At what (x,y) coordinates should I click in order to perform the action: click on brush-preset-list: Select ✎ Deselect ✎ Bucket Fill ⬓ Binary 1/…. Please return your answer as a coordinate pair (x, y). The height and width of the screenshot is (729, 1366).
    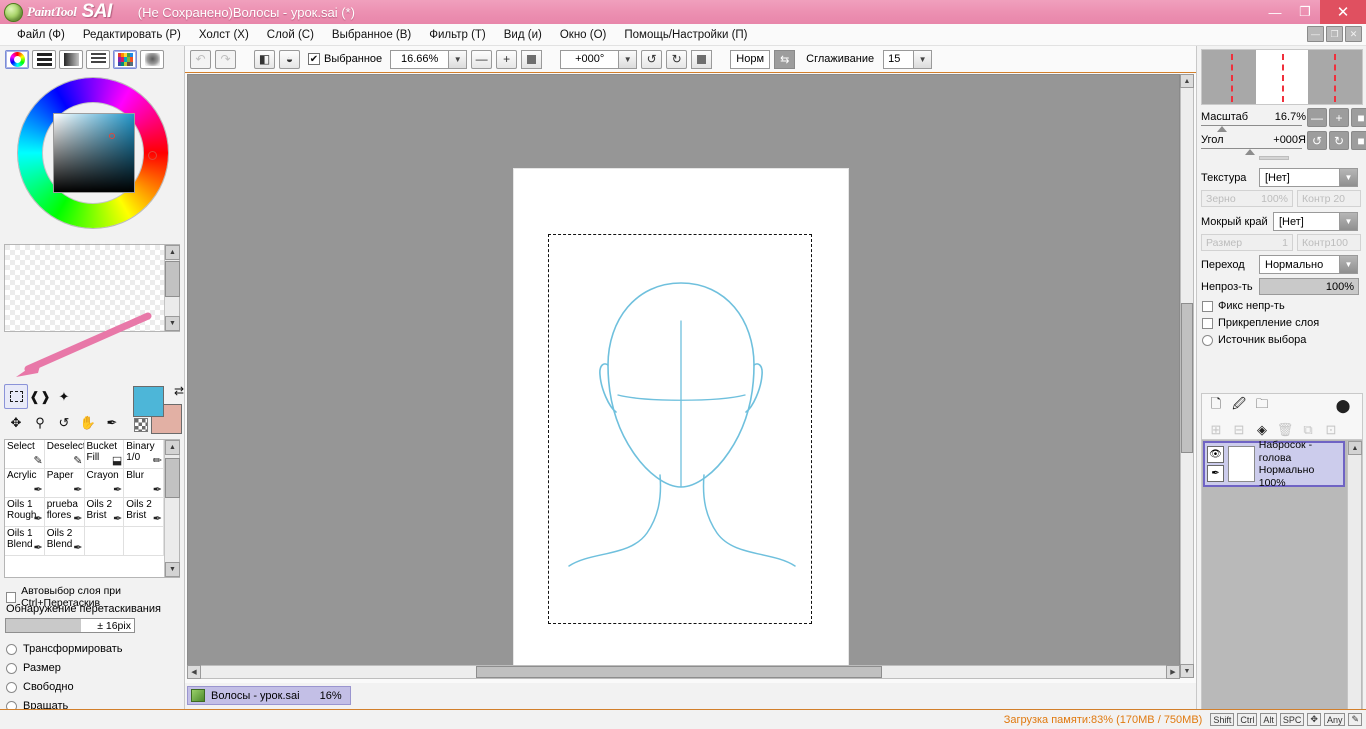
    Looking at the image, I should click on (92, 508).